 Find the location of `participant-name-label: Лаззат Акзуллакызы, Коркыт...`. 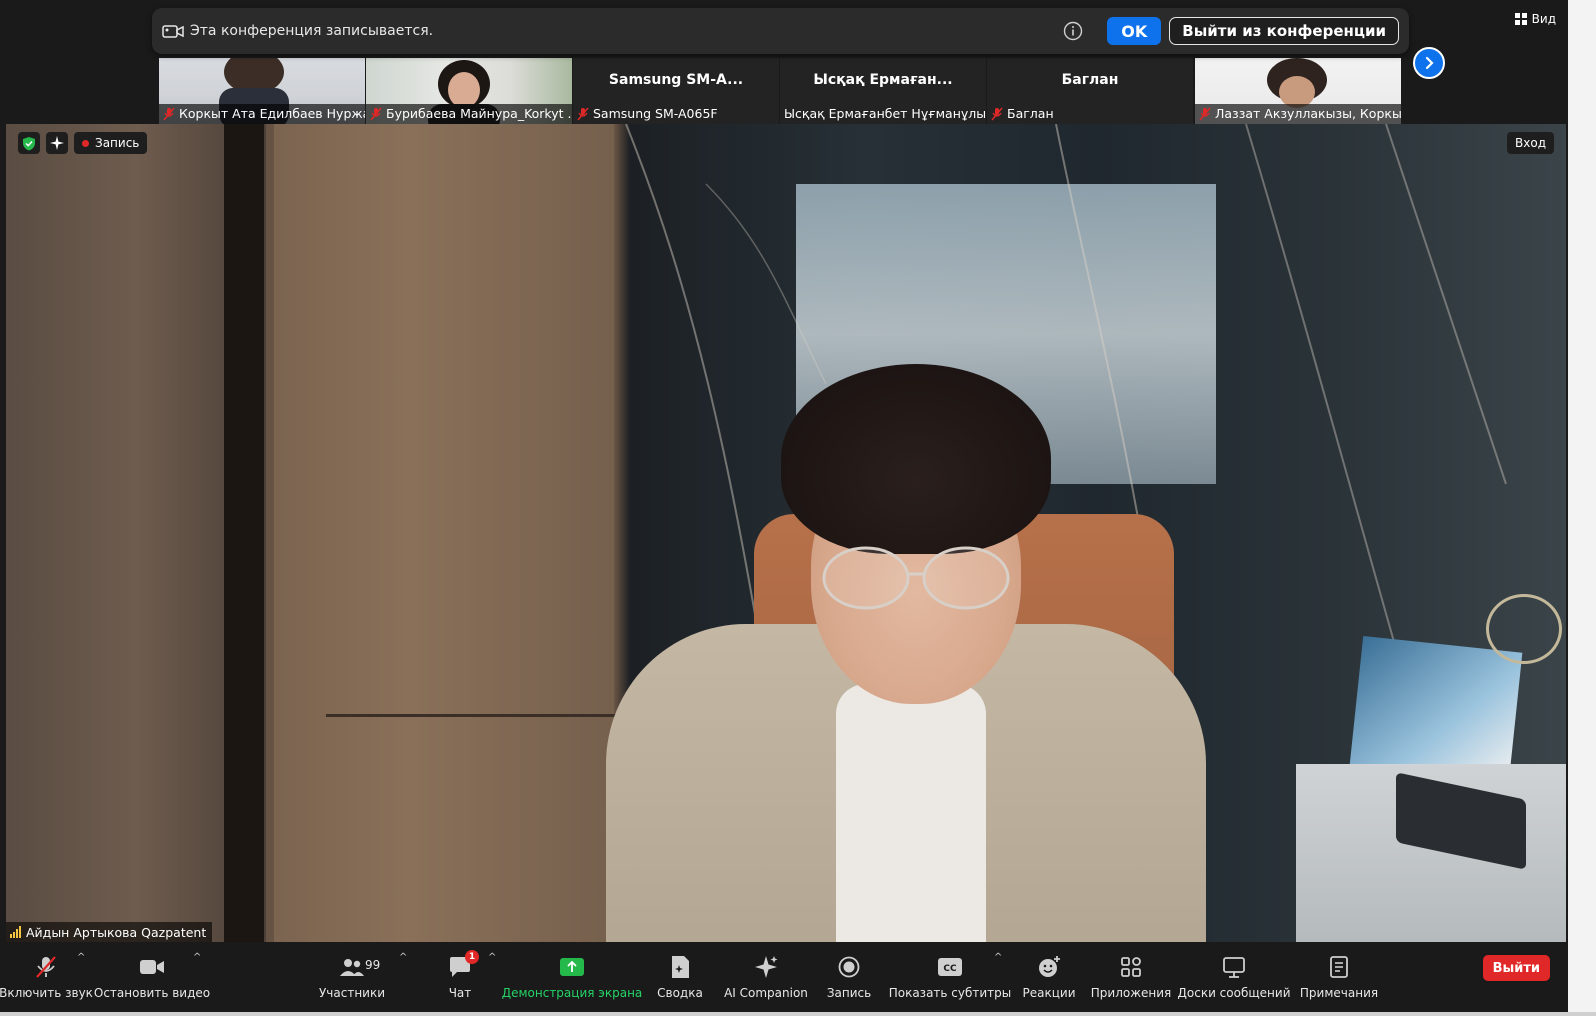

participant-name-label: Лаззат Акзуллакызы, Коркыт... is located at coordinates (1298, 114).